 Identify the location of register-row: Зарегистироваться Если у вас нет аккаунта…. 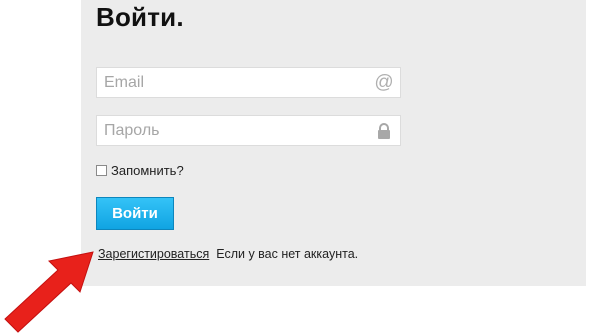
(228, 254).